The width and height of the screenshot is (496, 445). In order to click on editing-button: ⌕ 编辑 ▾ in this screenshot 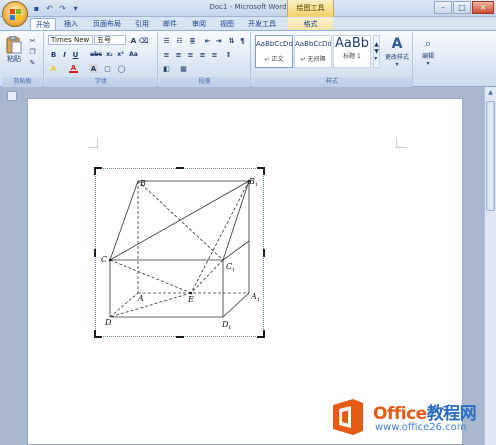, I will do `click(428, 51)`.